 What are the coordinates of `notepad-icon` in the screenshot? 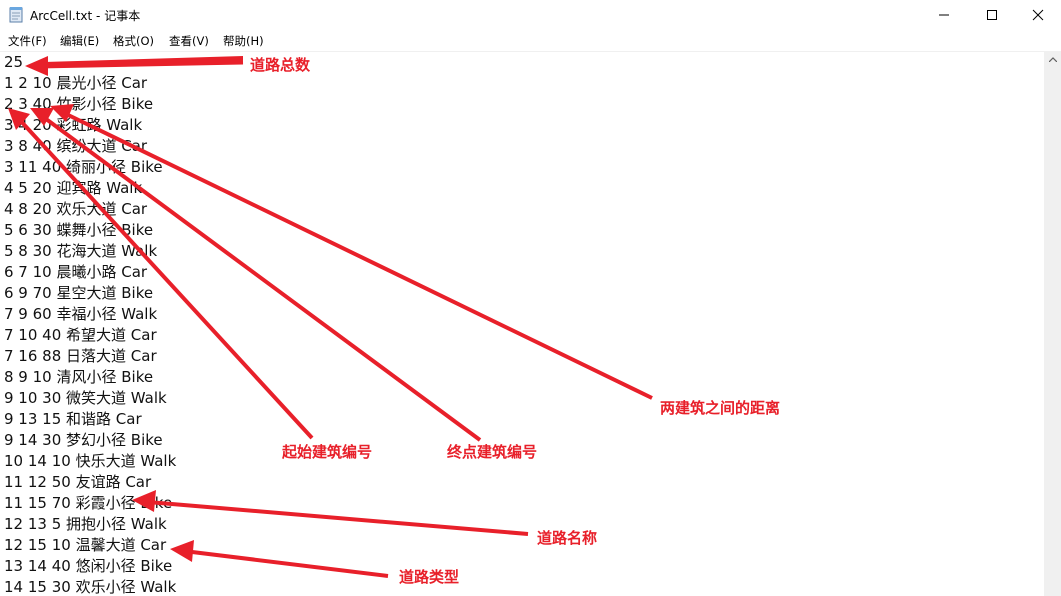 It's located at (16, 15).